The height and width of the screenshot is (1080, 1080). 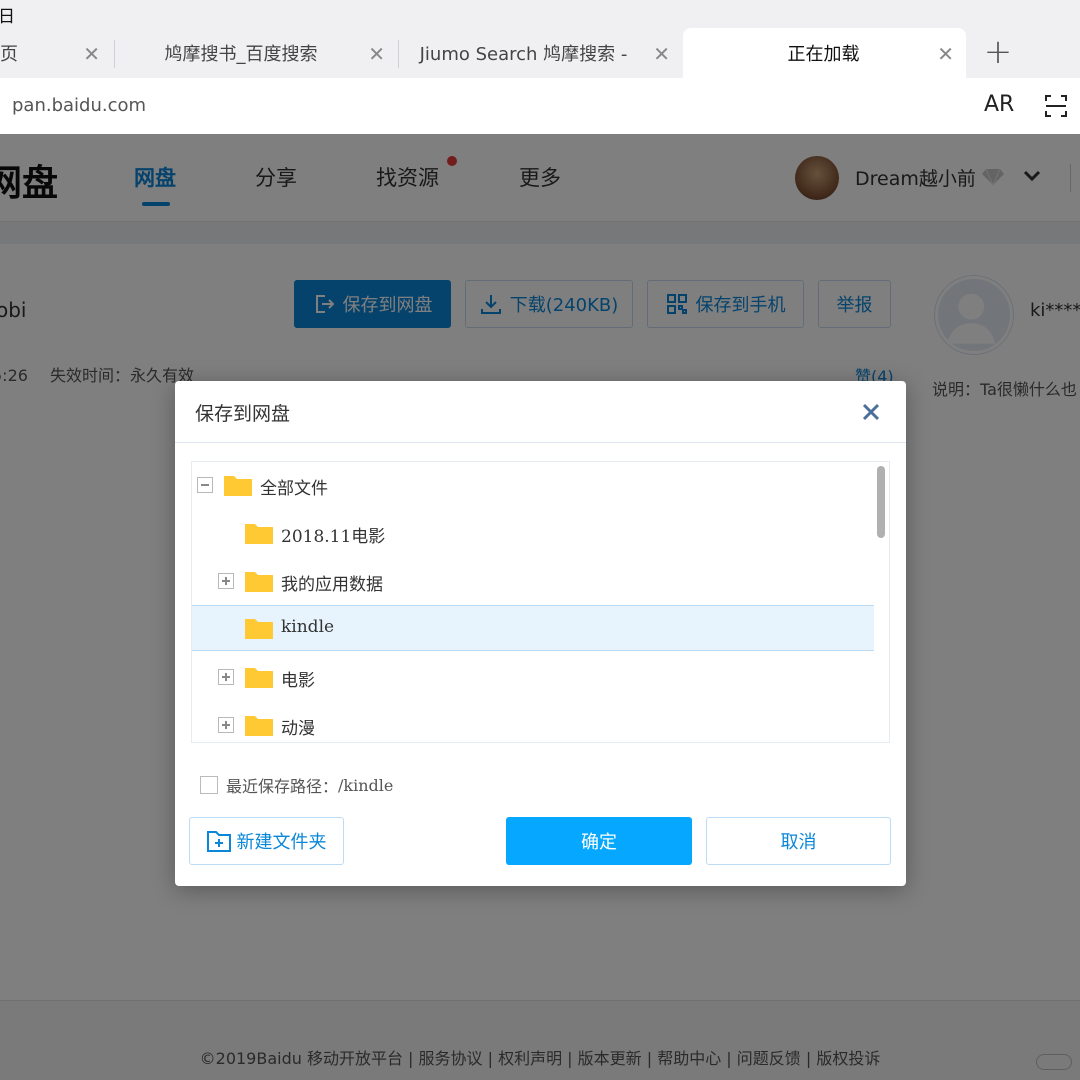 What do you see at coordinates (294, 489) in the screenshot?
I see `tree-label: 全部文件` at bounding box center [294, 489].